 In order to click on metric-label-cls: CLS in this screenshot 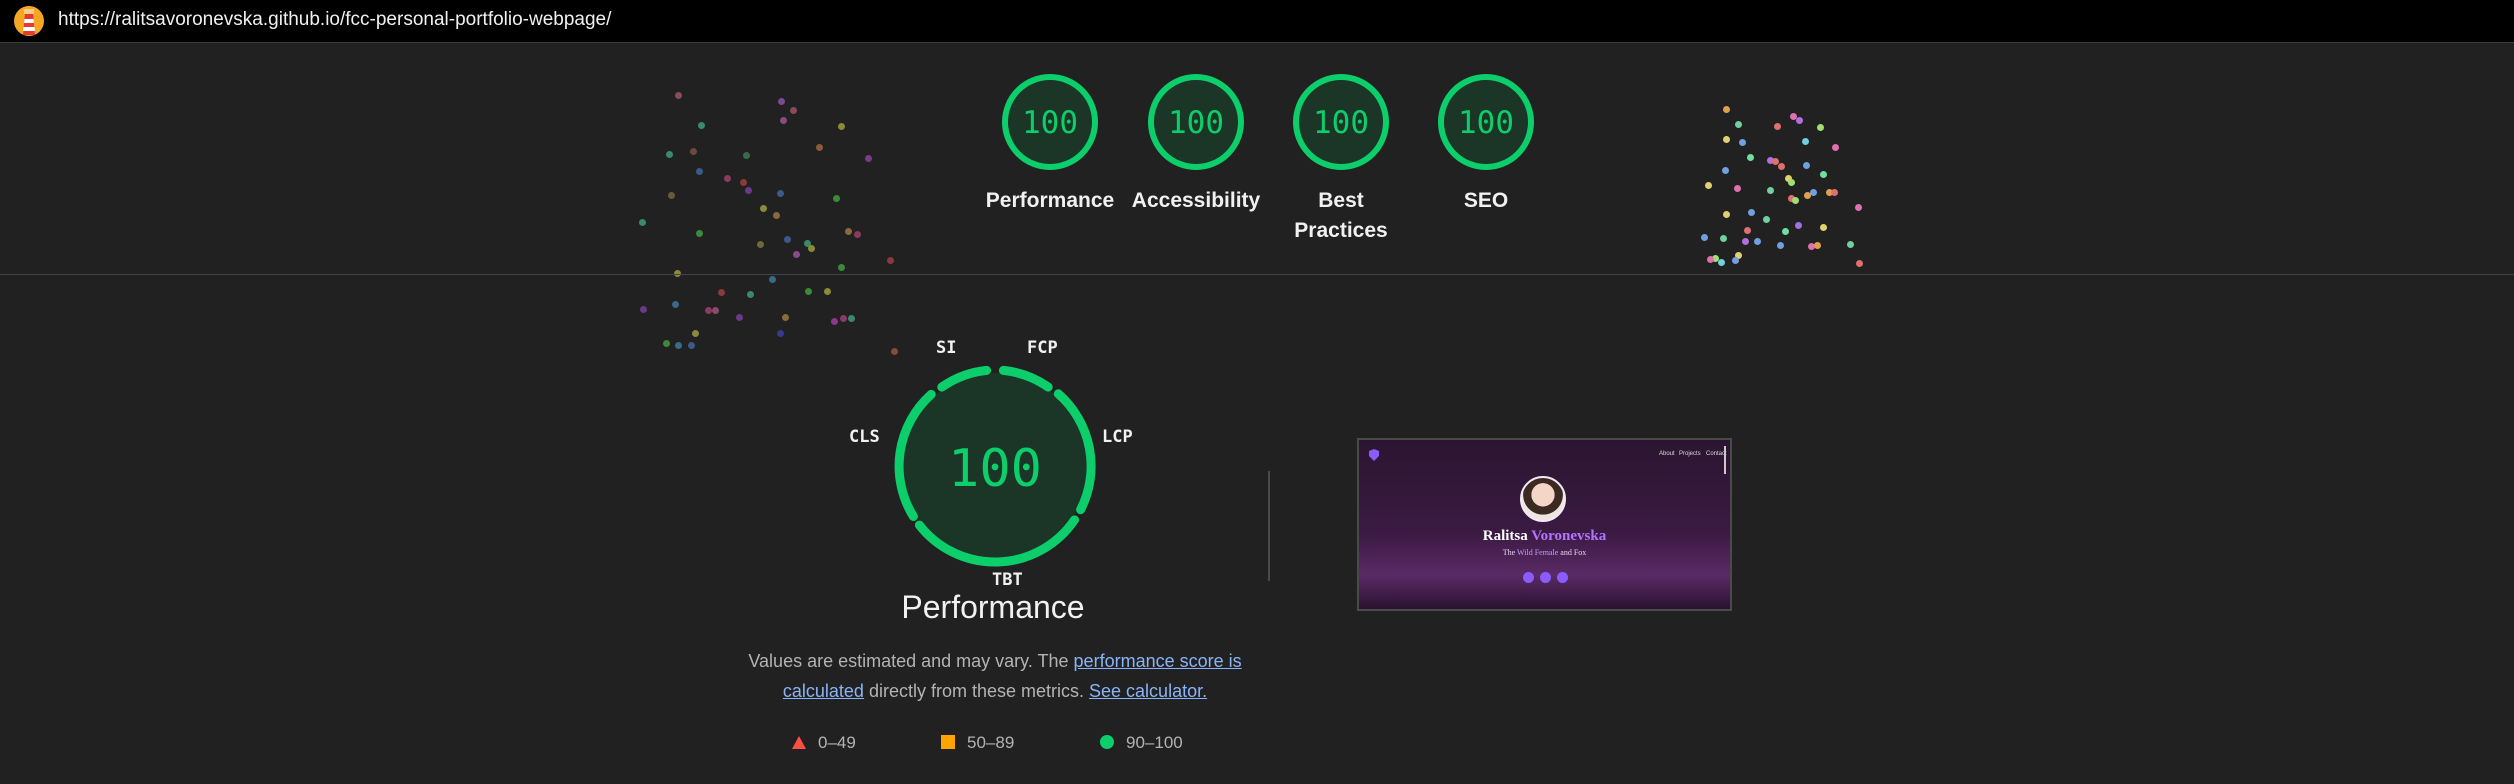, I will do `click(864, 437)`.